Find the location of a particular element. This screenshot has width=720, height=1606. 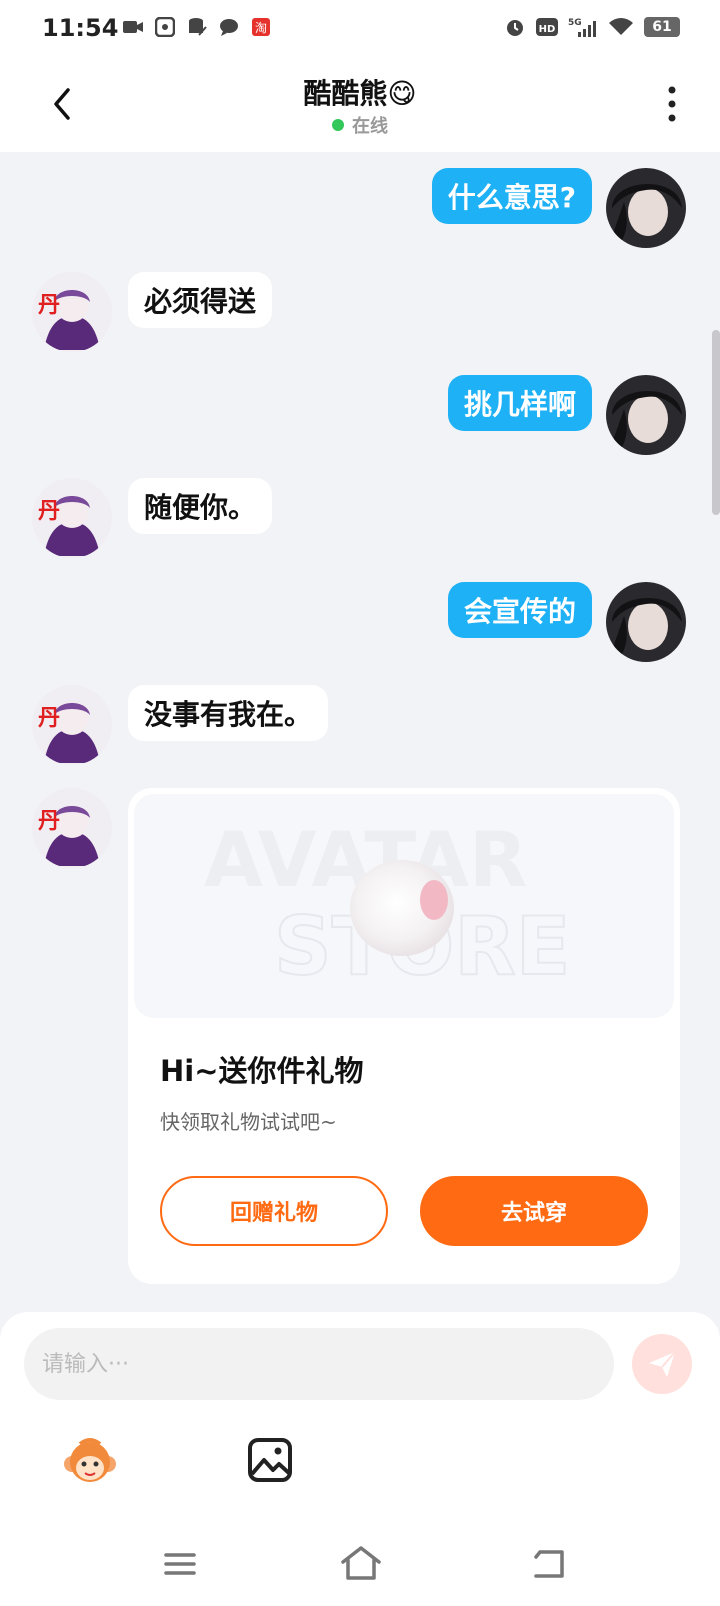

online-dot is located at coordinates (338, 125).